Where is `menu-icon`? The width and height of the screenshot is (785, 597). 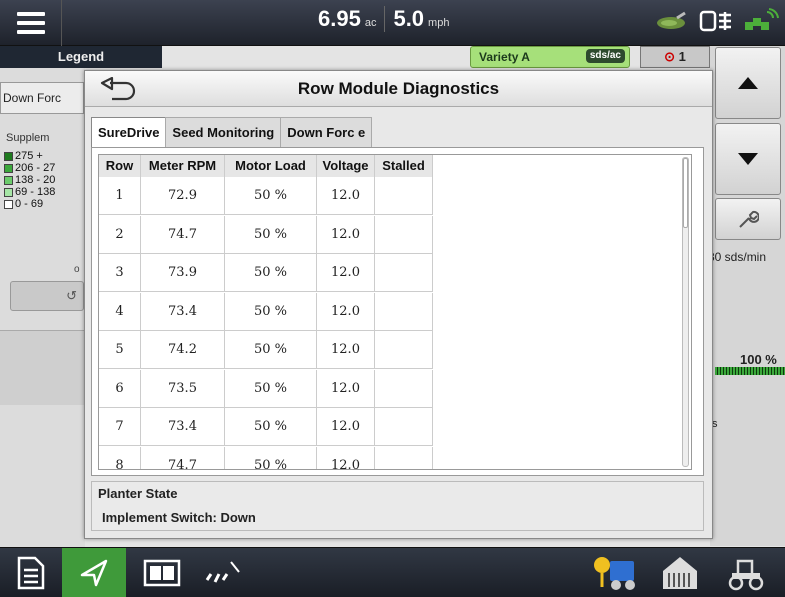 menu-icon is located at coordinates (31, 23).